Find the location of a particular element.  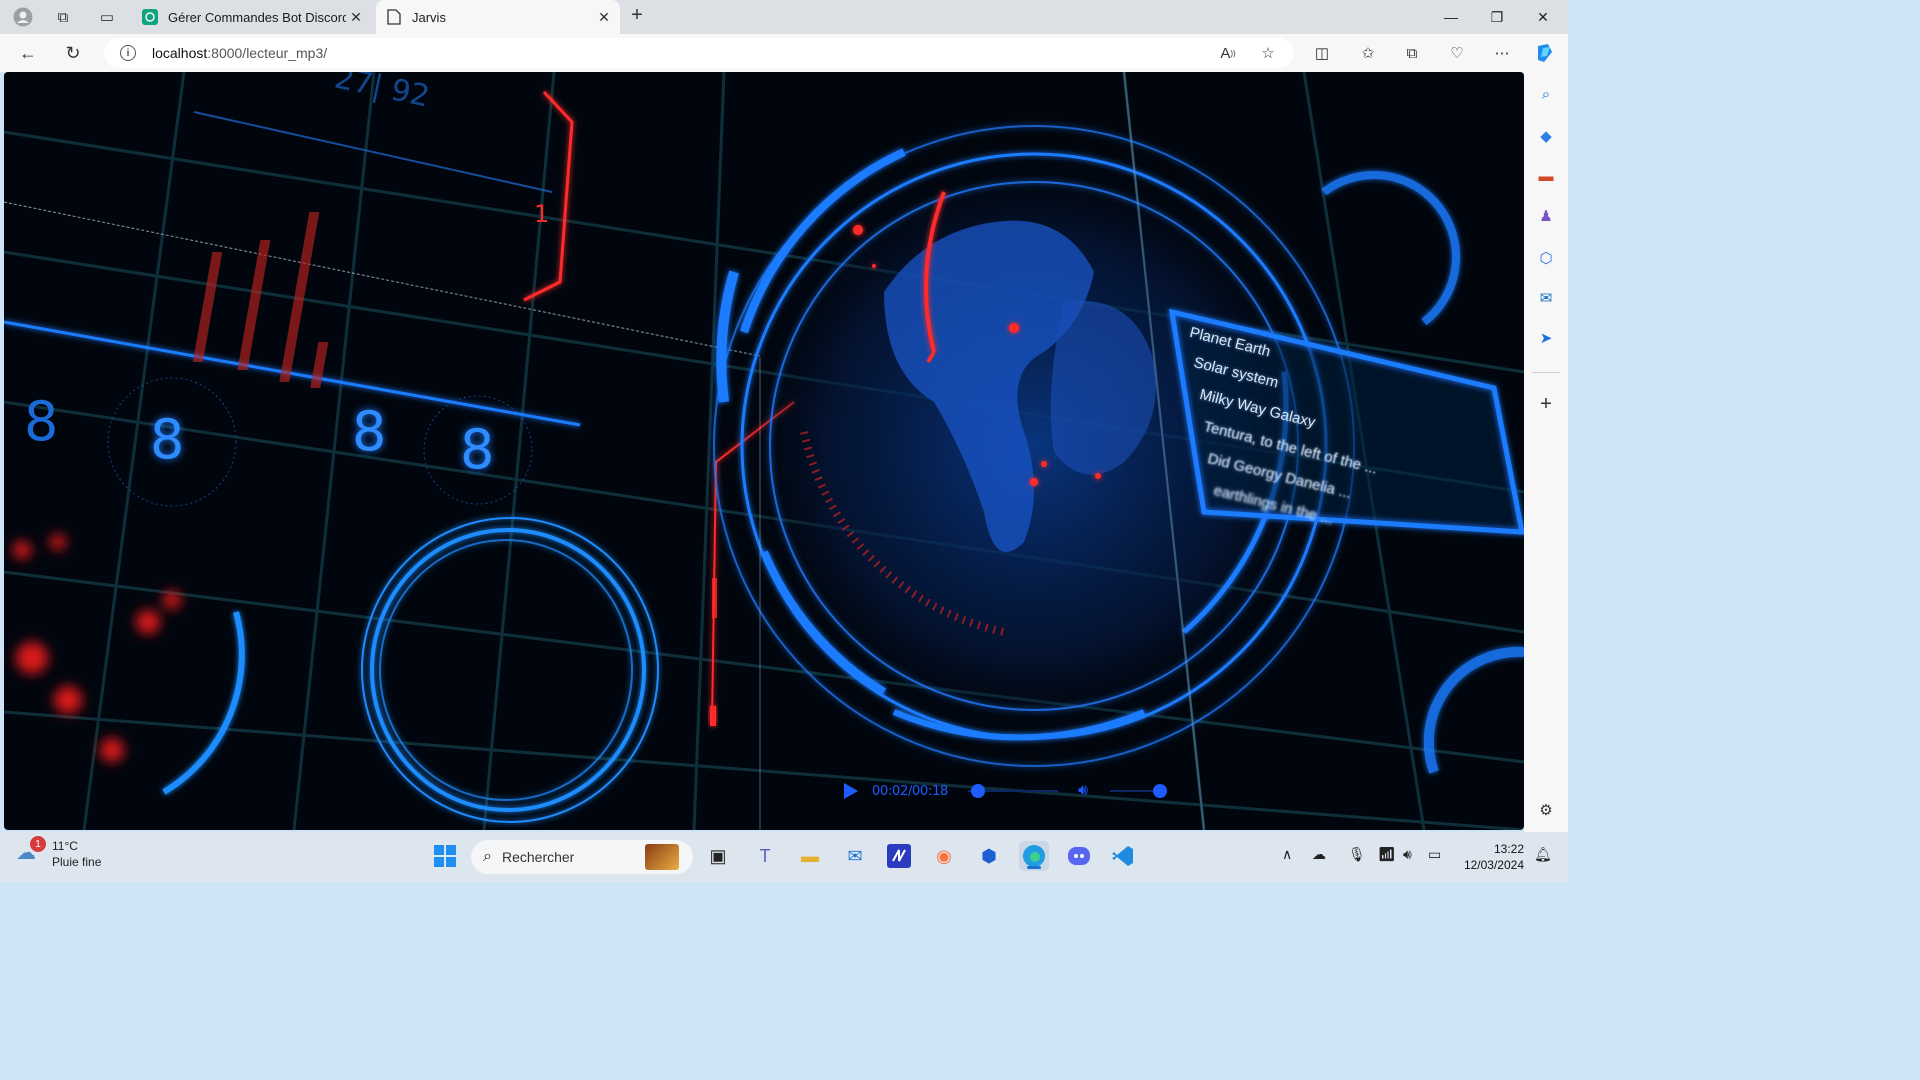

vscode-icon is located at coordinates (1123, 856).